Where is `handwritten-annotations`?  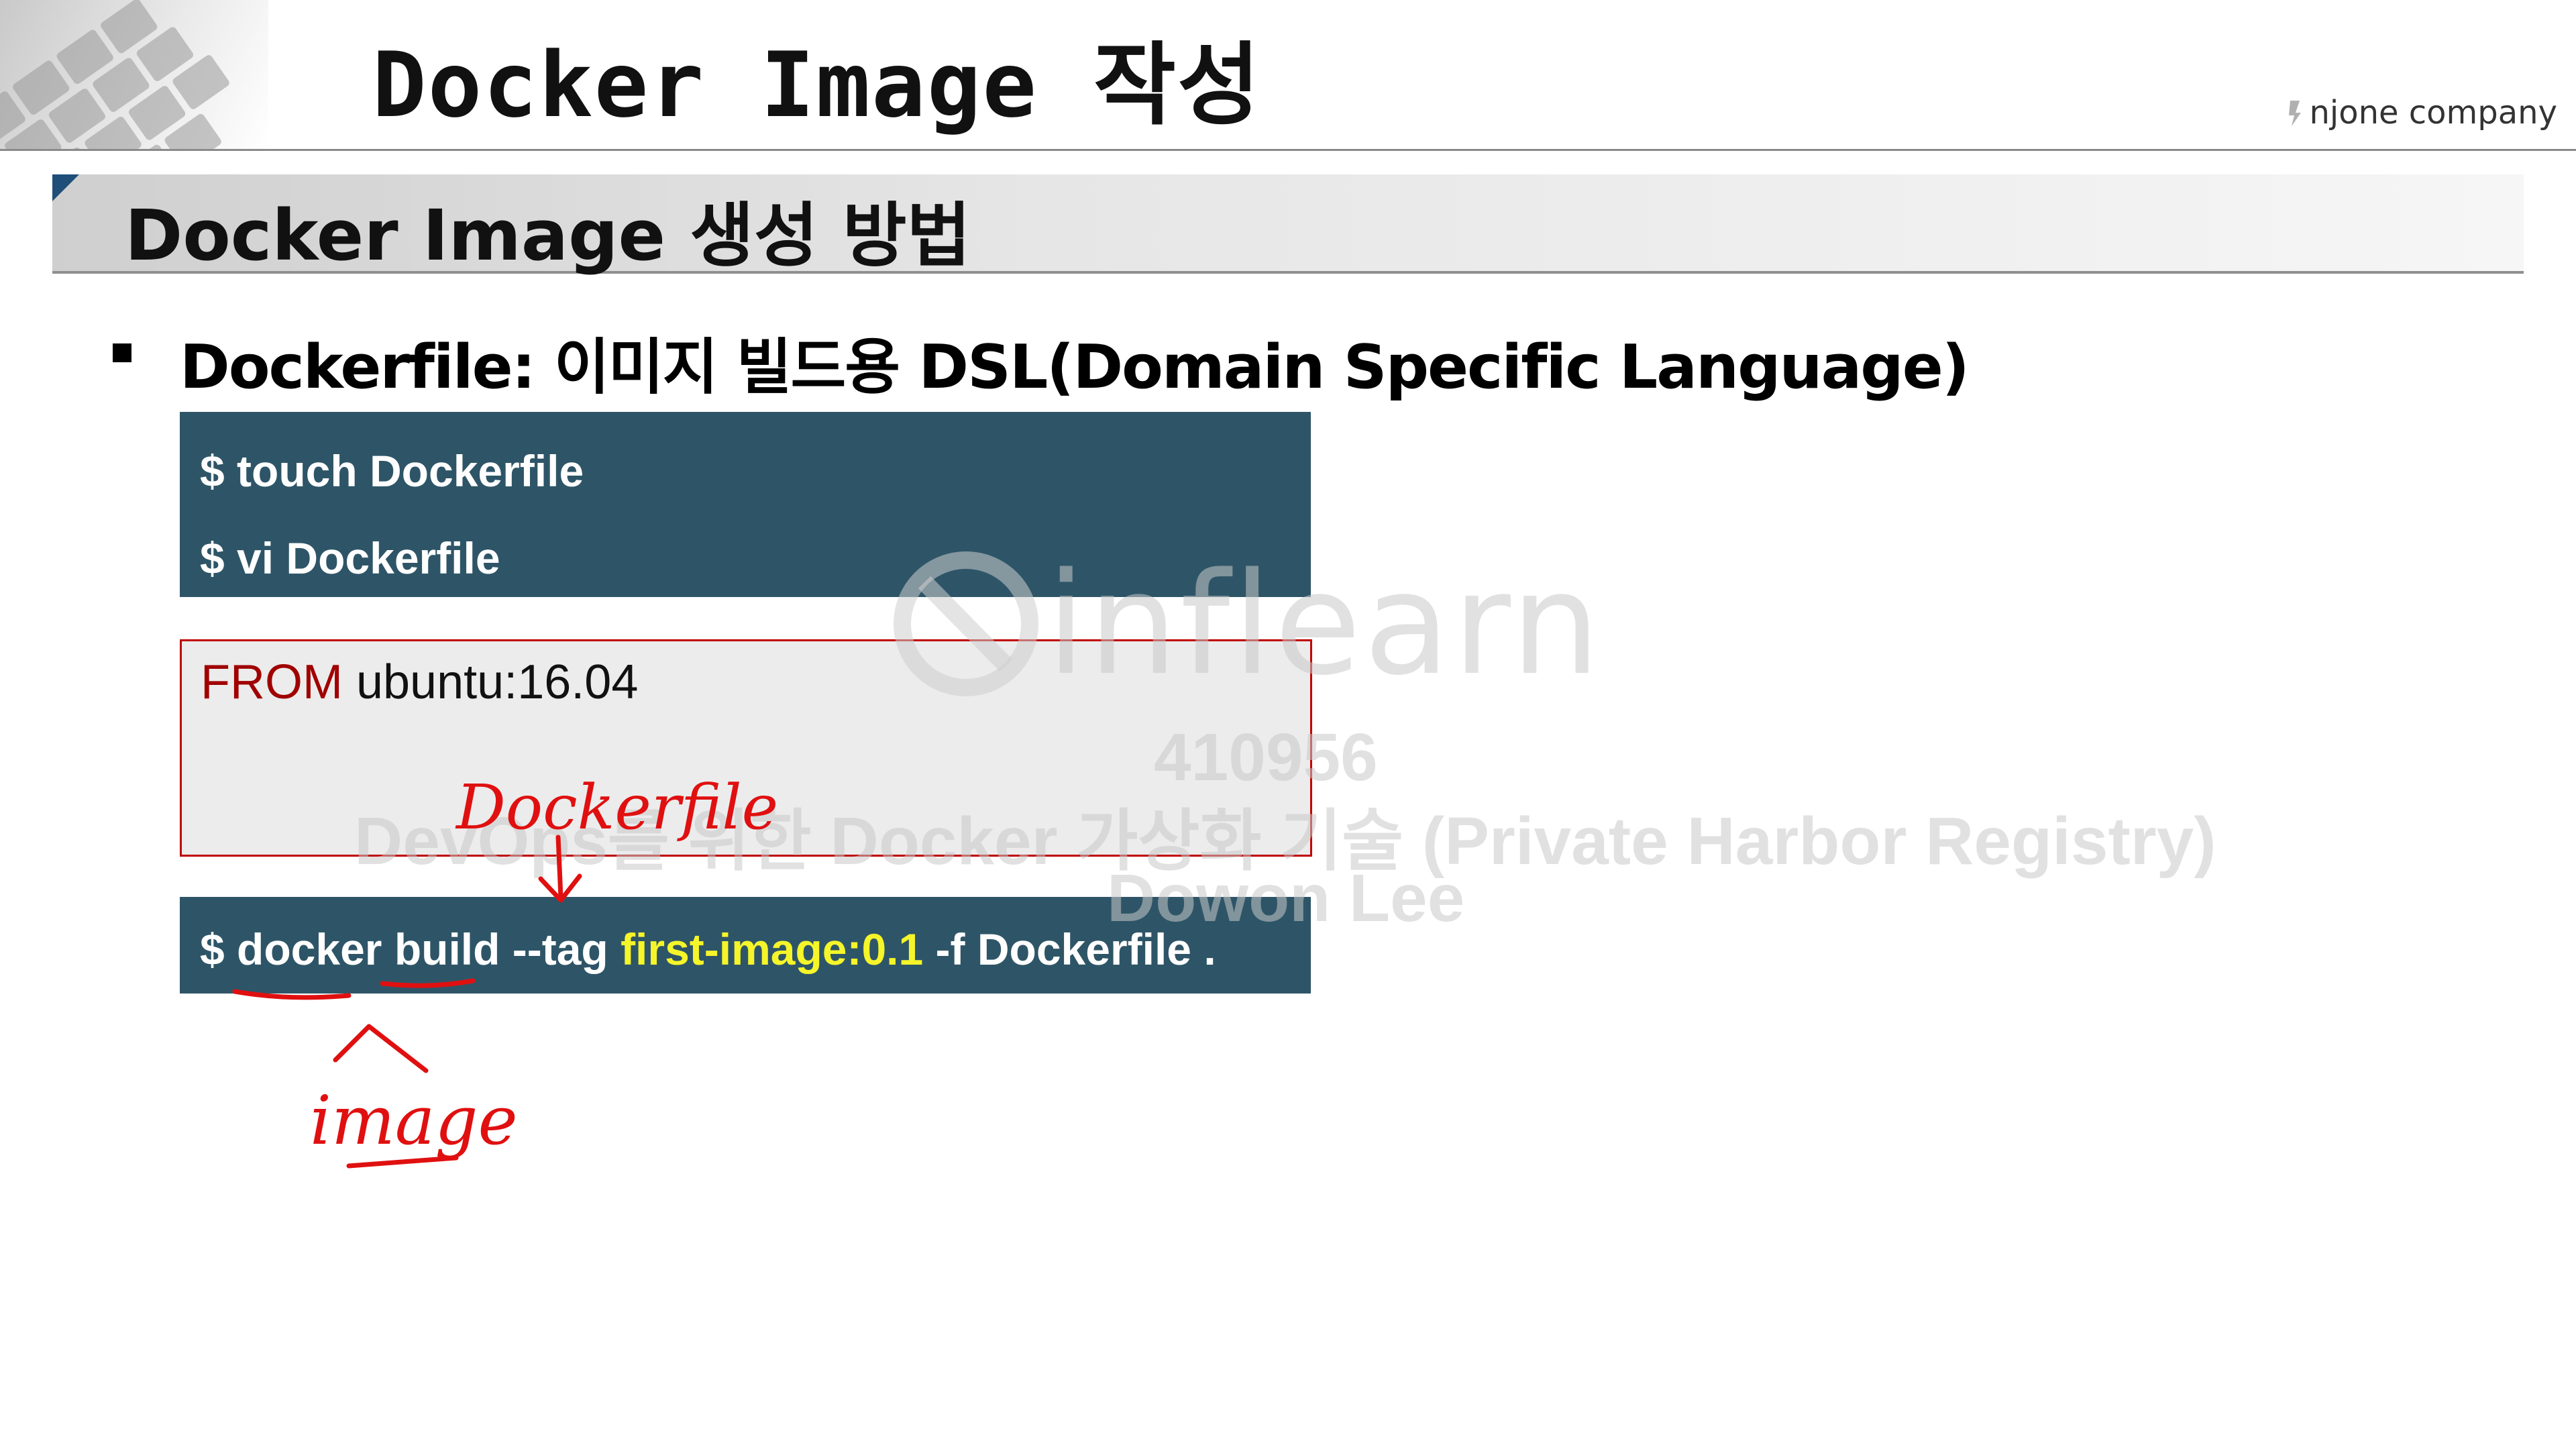 handwritten-annotations is located at coordinates (407, 1002).